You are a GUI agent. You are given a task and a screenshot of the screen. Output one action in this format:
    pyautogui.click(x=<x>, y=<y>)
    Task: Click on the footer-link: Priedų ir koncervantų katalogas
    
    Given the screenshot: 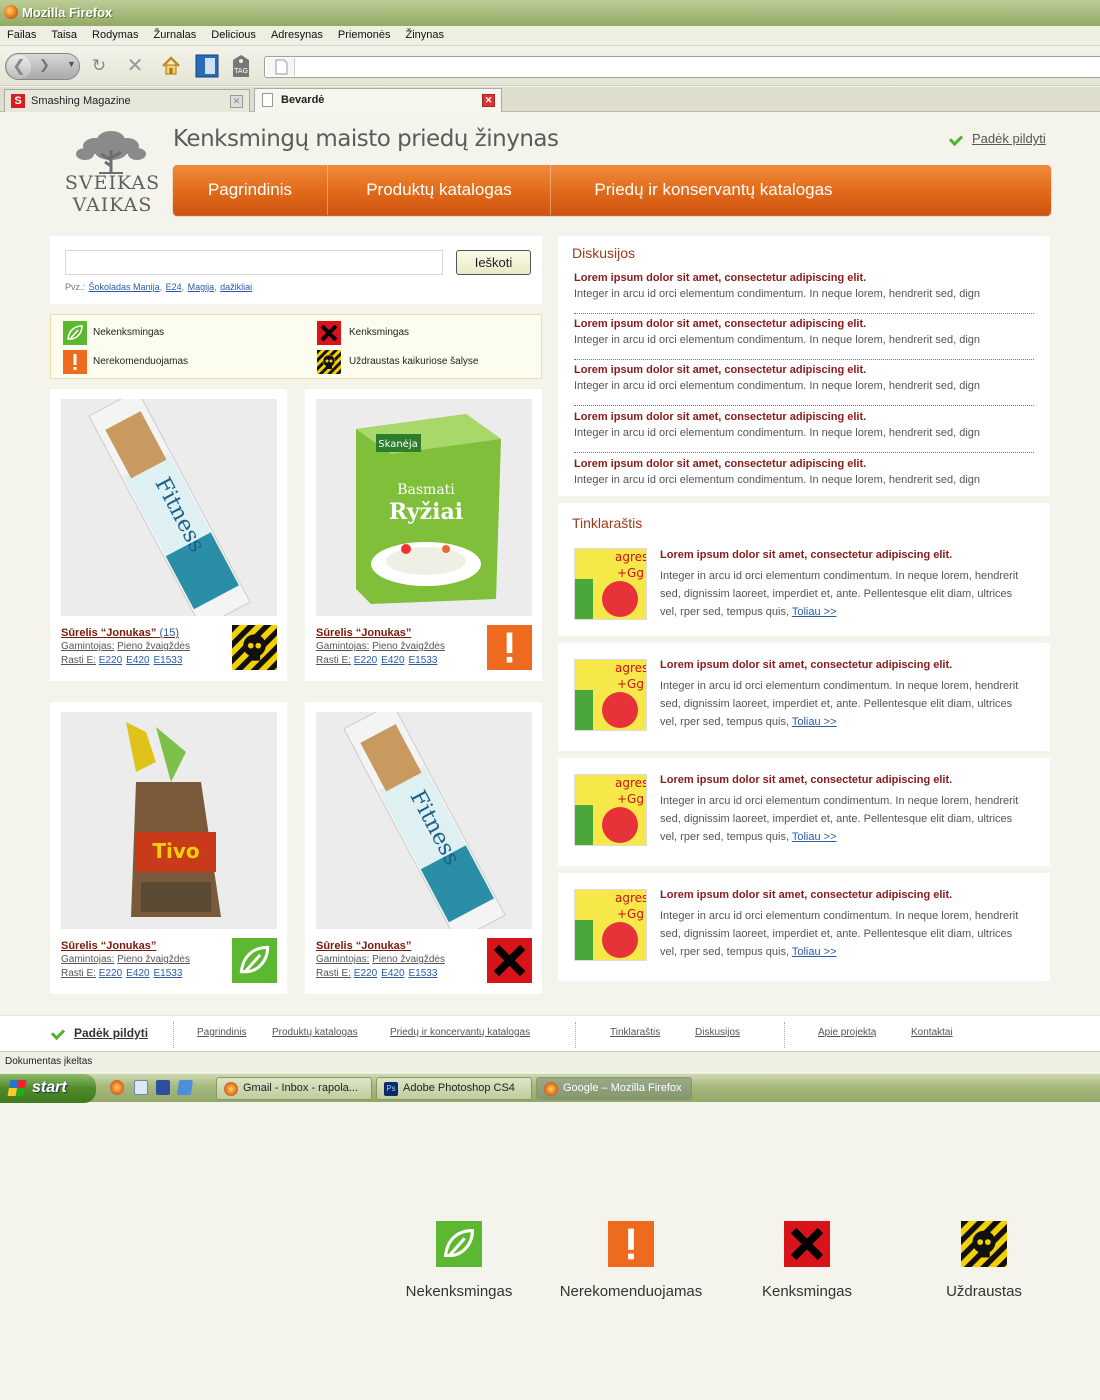 What is the action you would take?
    pyautogui.click(x=460, y=1032)
    